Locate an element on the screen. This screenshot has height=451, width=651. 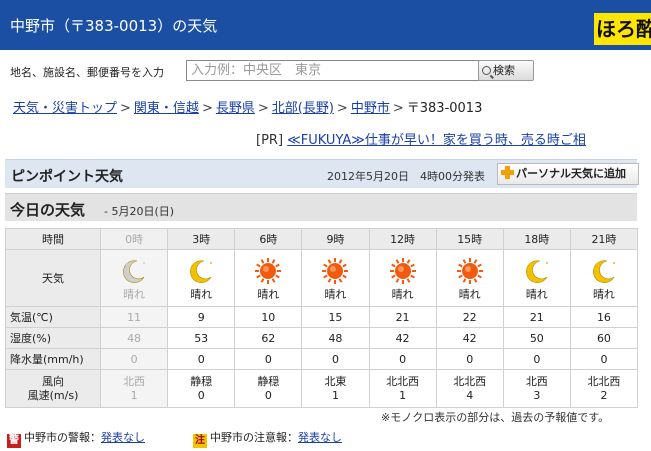
weather-label: 天気 is located at coordinates (53, 278).